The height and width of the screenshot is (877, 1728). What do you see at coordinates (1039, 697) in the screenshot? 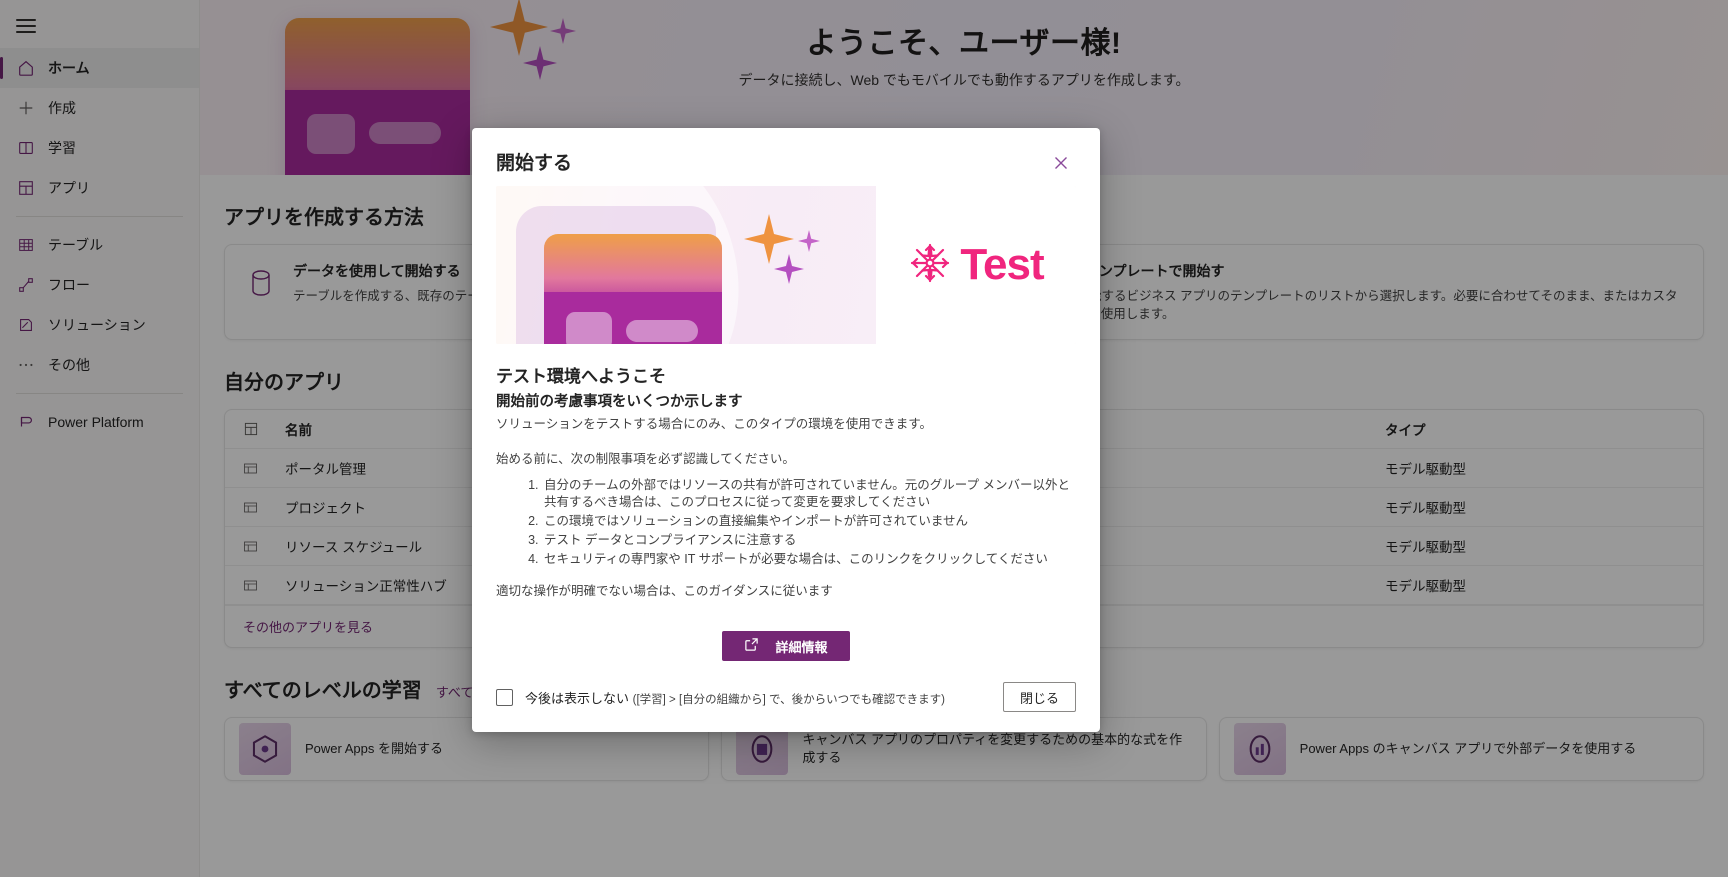
I see `close-dialog-button: 閉じる` at bounding box center [1039, 697].